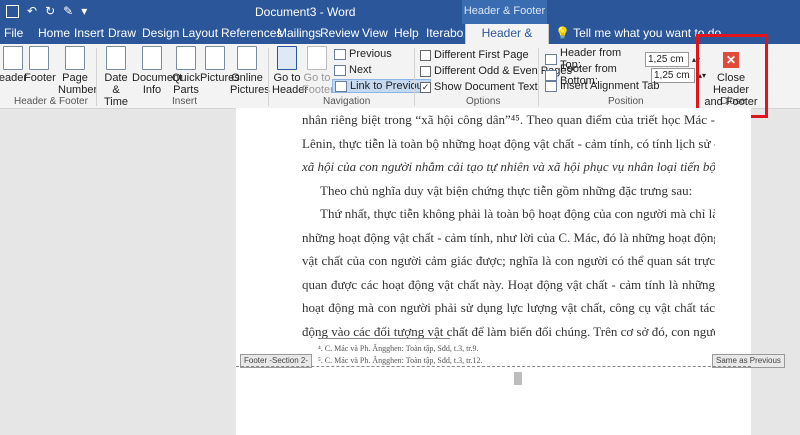 The height and width of the screenshot is (435, 800). I want to click on link-icon, so click(341, 86).